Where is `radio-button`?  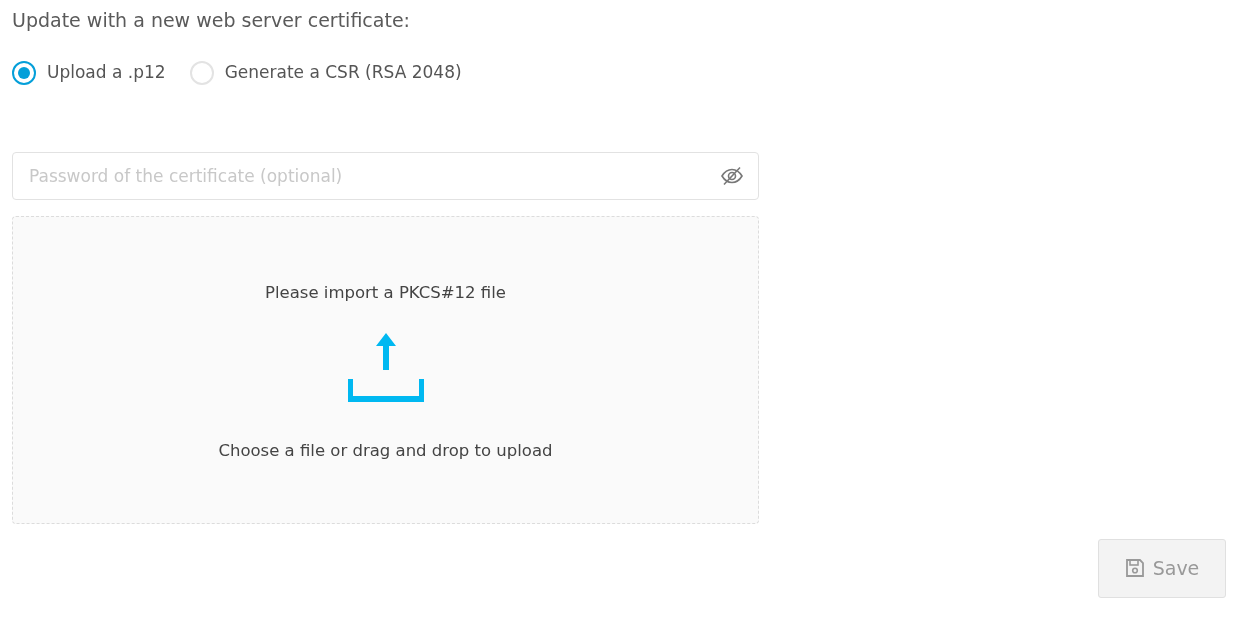 radio-button is located at coordinates (24, 72).